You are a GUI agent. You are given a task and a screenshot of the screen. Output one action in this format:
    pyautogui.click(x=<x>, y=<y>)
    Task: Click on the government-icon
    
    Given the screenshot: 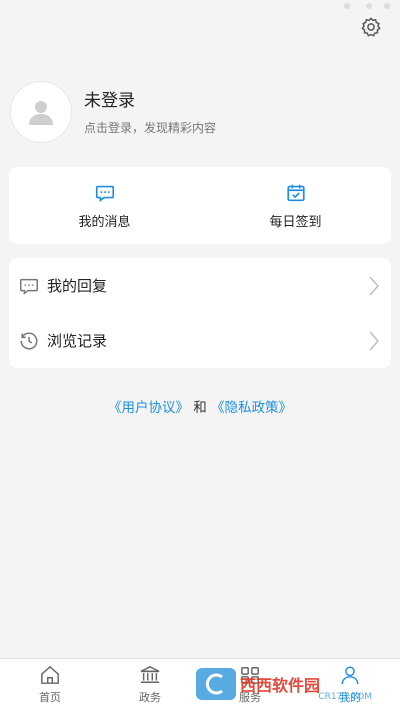 What is the action you would take?
    pyautogui.click(x=150, y=675)
    